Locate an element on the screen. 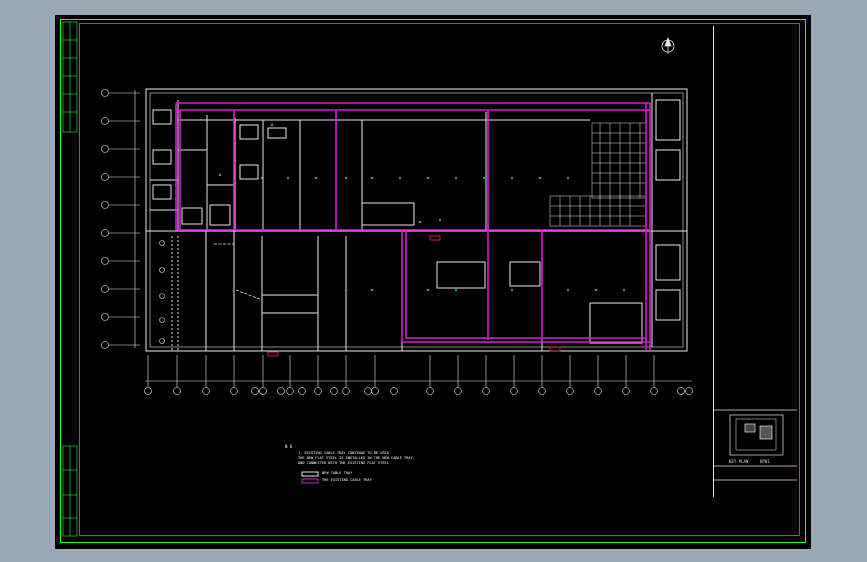 Image resolution: width=867 pixels, height=562 pixels. desk-grid is located at coordinates (598, 174).